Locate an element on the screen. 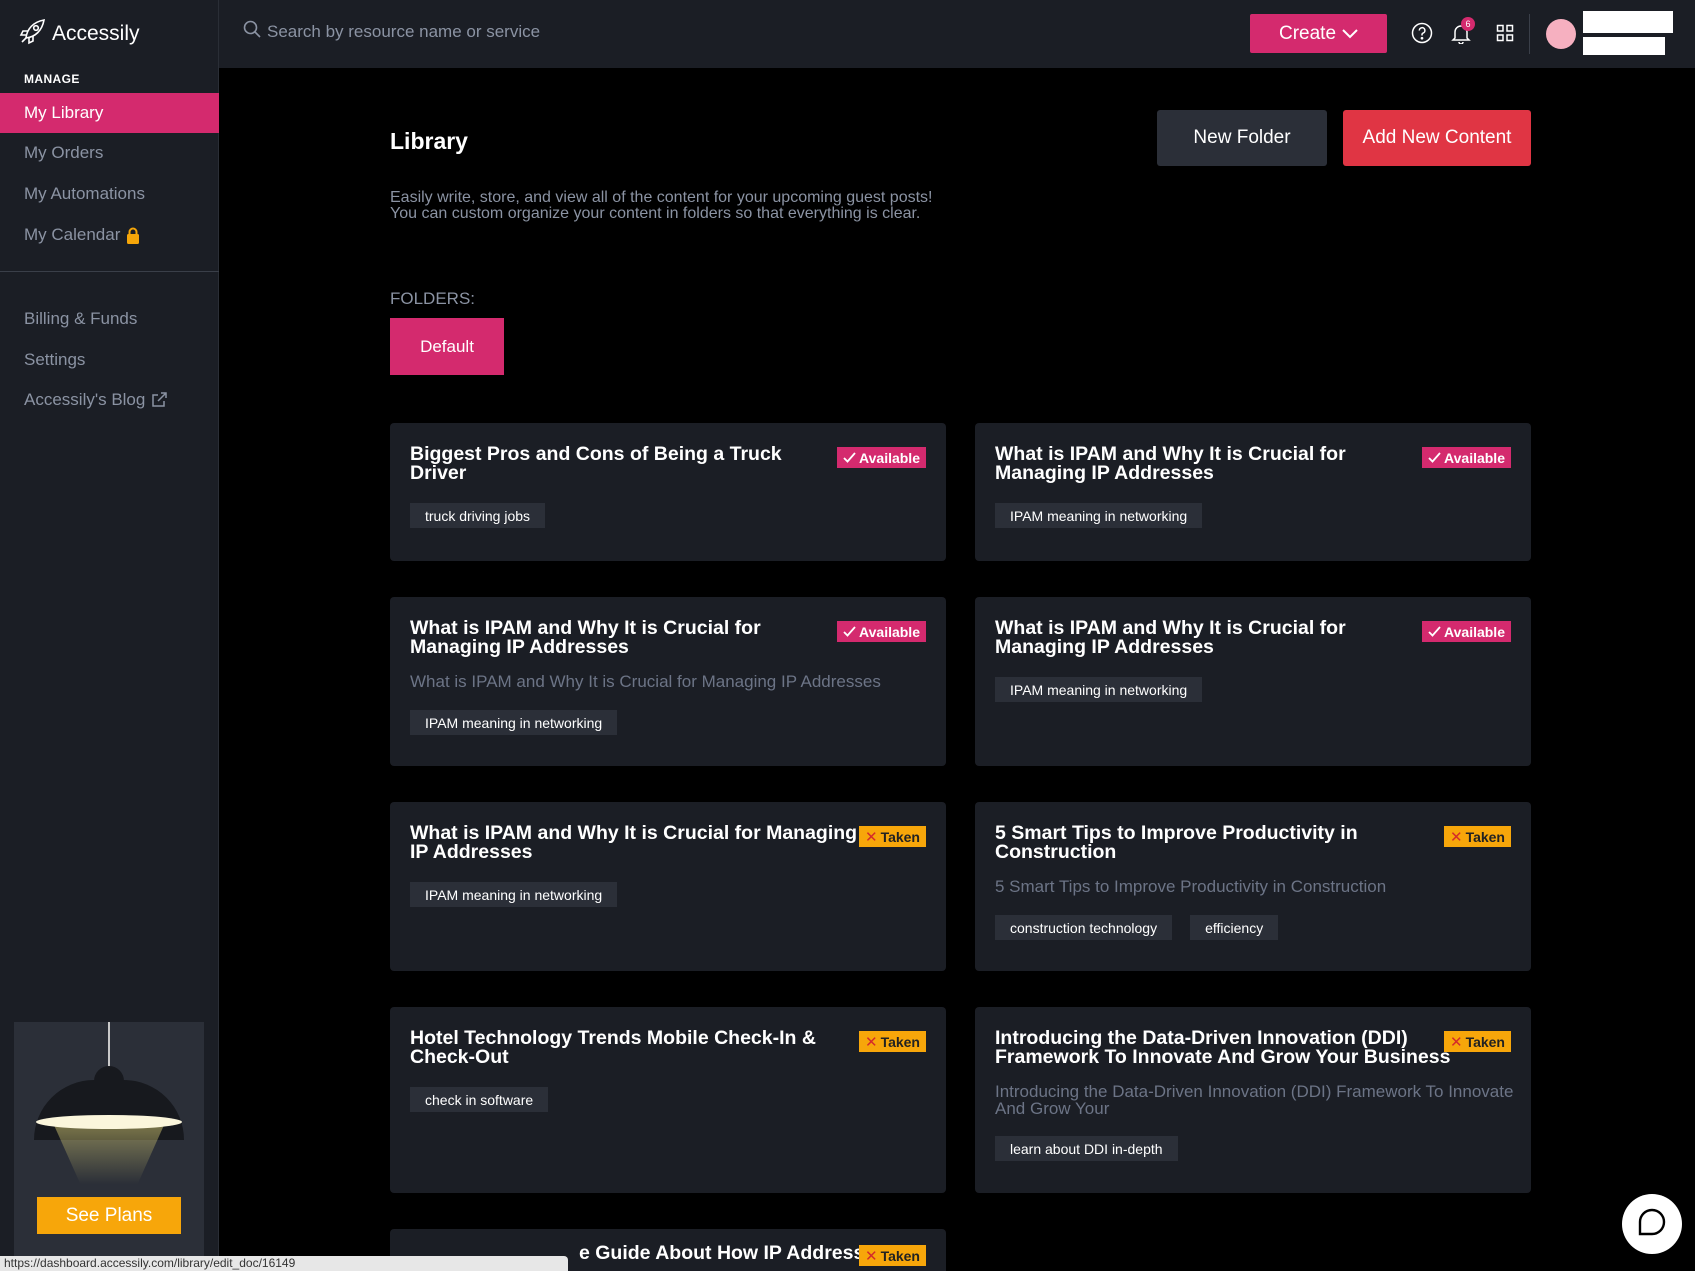 This screenshot has width=1695, height=1271. sidebar-item-label: Settings is located at coordinates (55, 359).